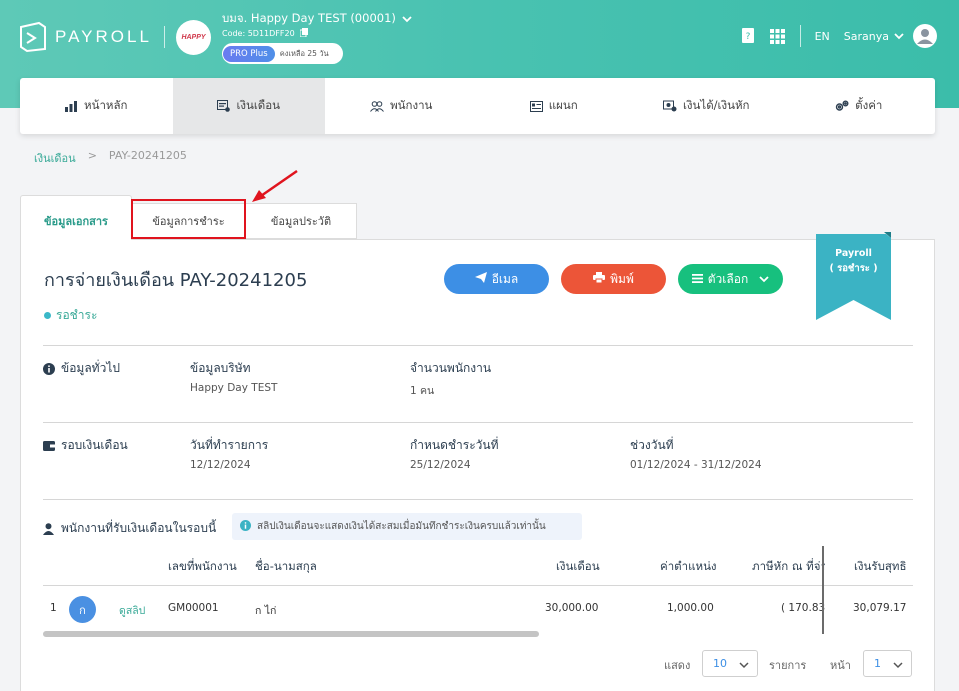 The height and width of the screenshot is (691, 959). What do you see at coordinates (578, 567) in the screenshot?
I see `column-header-salary: เงินเดือน` at bounding box center [578, 567].